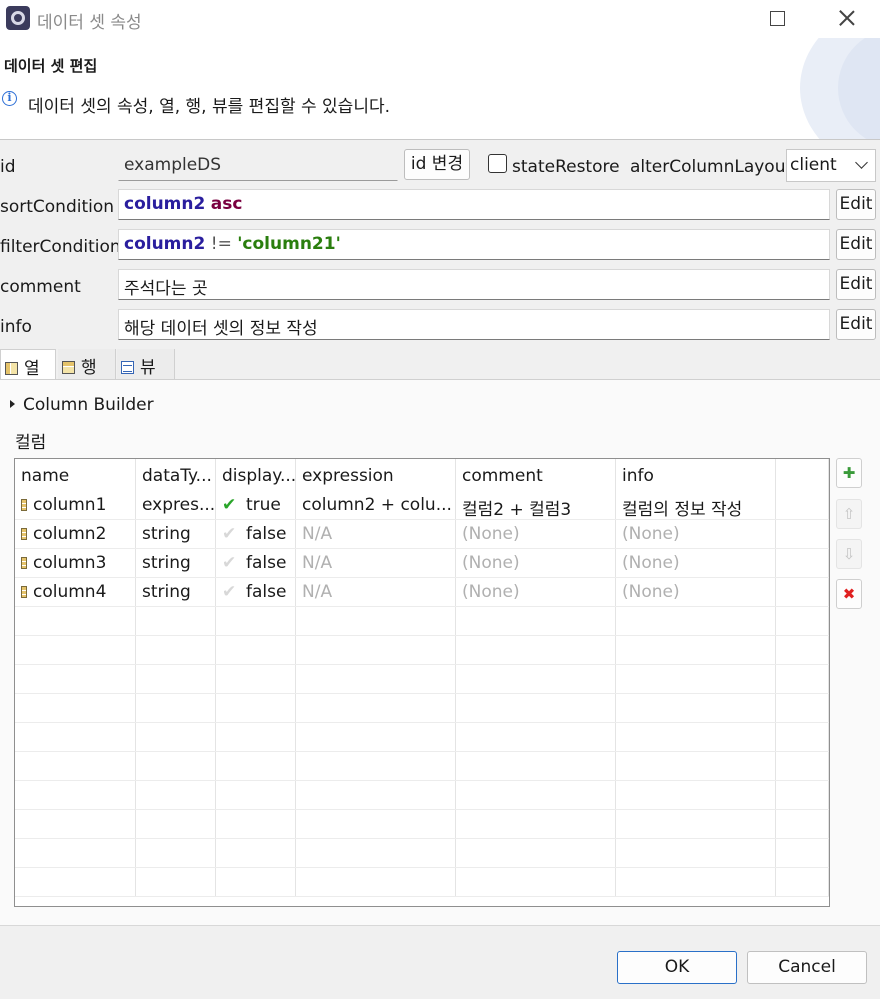 The height and width of the screenshot is (999, 880). Describe the element at coordinates (226, 204) in the screenshot. I see `sort-order-token: asc` at that location.